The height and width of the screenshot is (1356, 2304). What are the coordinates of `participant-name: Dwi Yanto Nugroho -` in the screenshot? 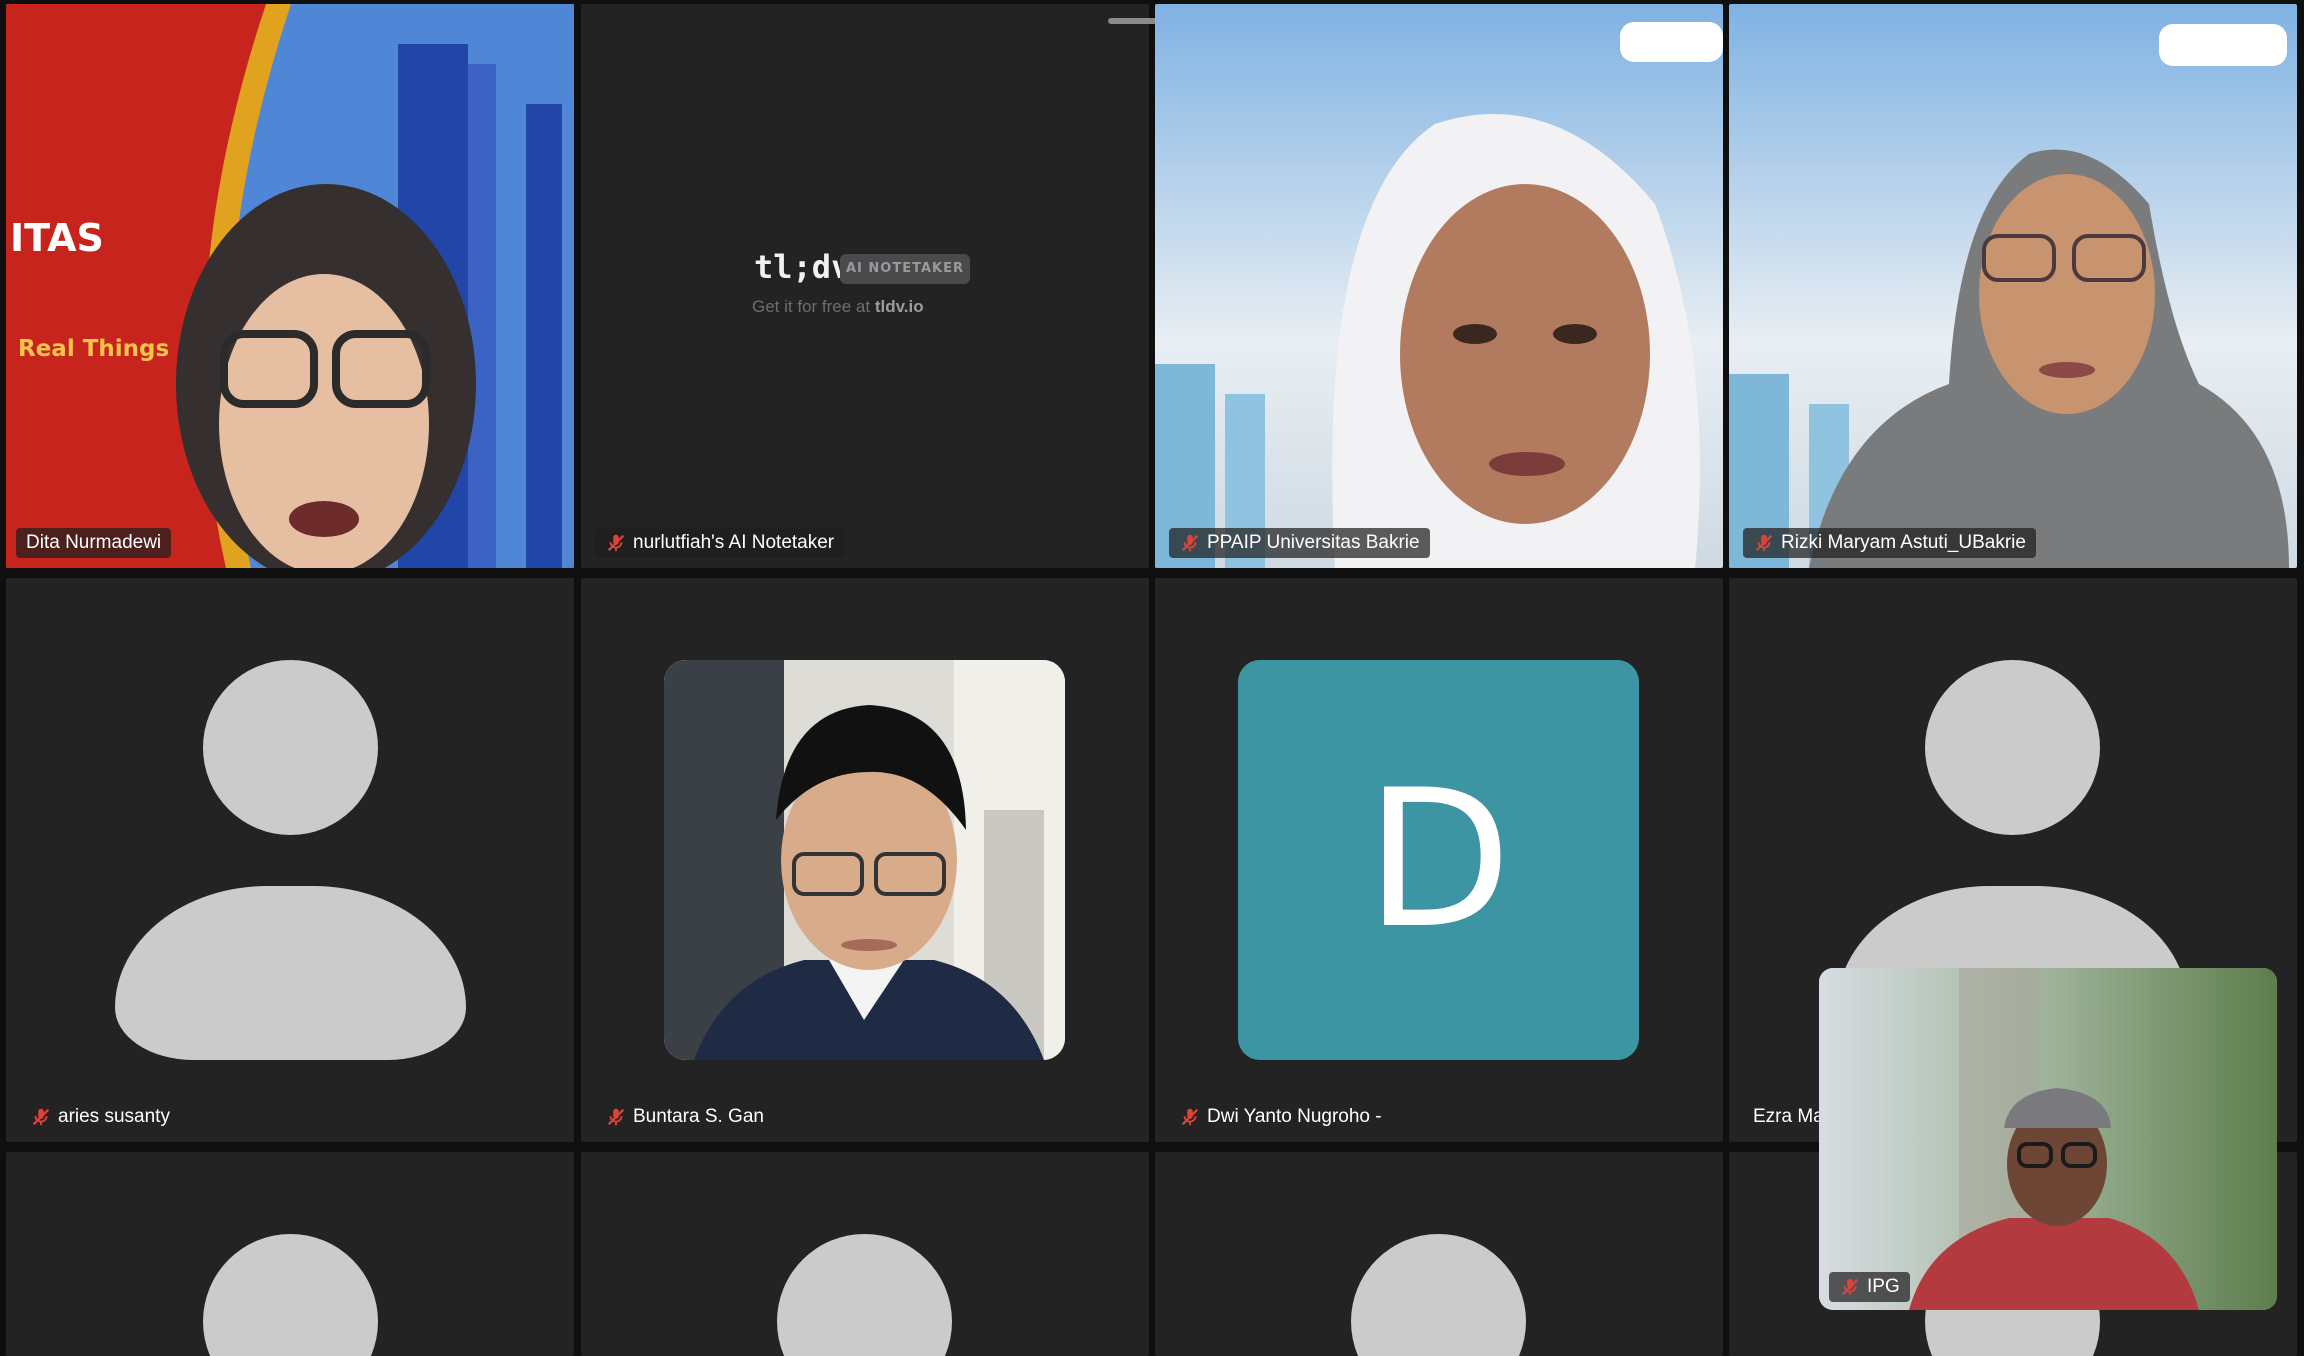 It's located at (1294, 1116).